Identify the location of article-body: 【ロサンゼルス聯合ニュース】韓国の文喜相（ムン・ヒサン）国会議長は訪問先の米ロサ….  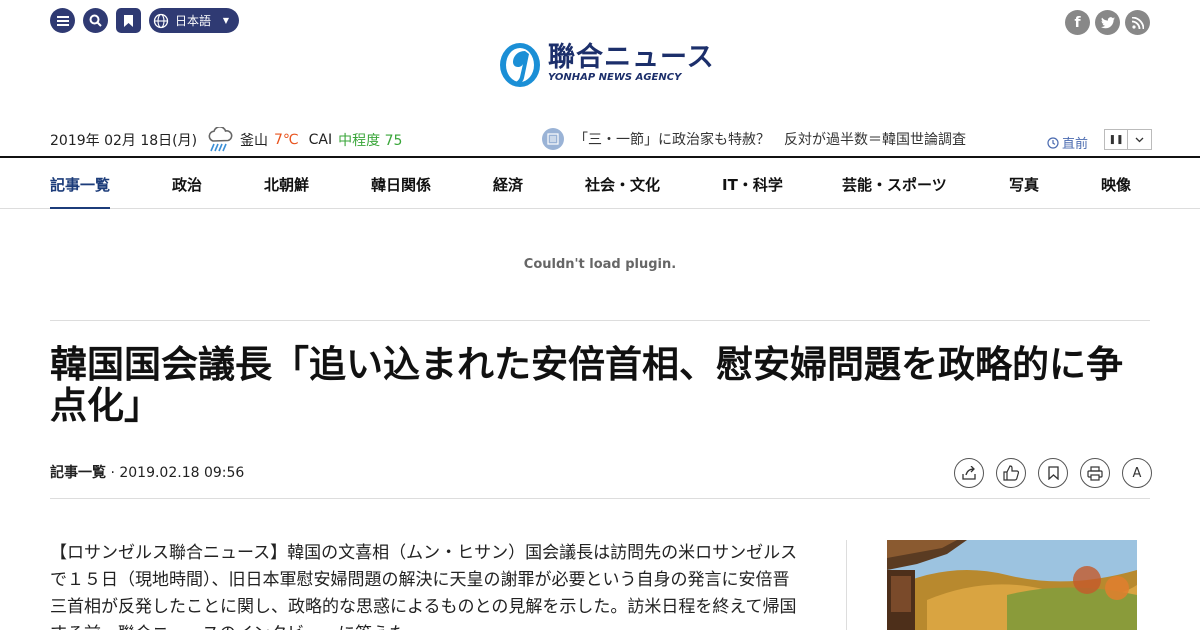
(424, 586).